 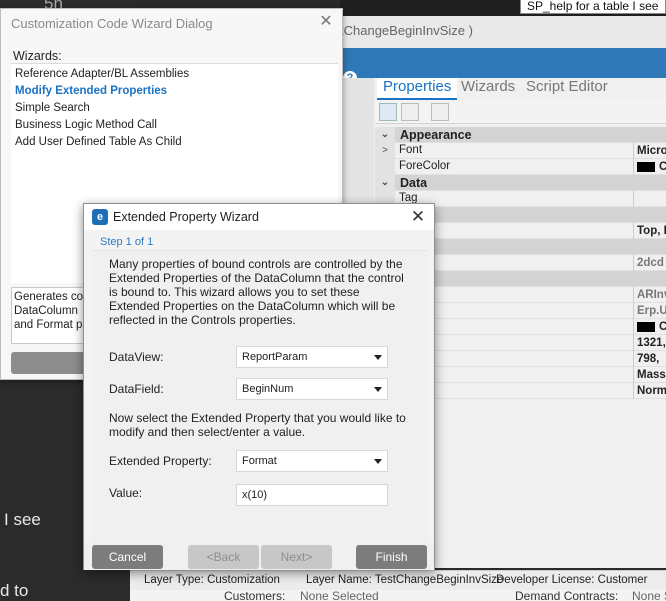 I want to click on dataview-select: ReportParam, so click(x=312, y=357).